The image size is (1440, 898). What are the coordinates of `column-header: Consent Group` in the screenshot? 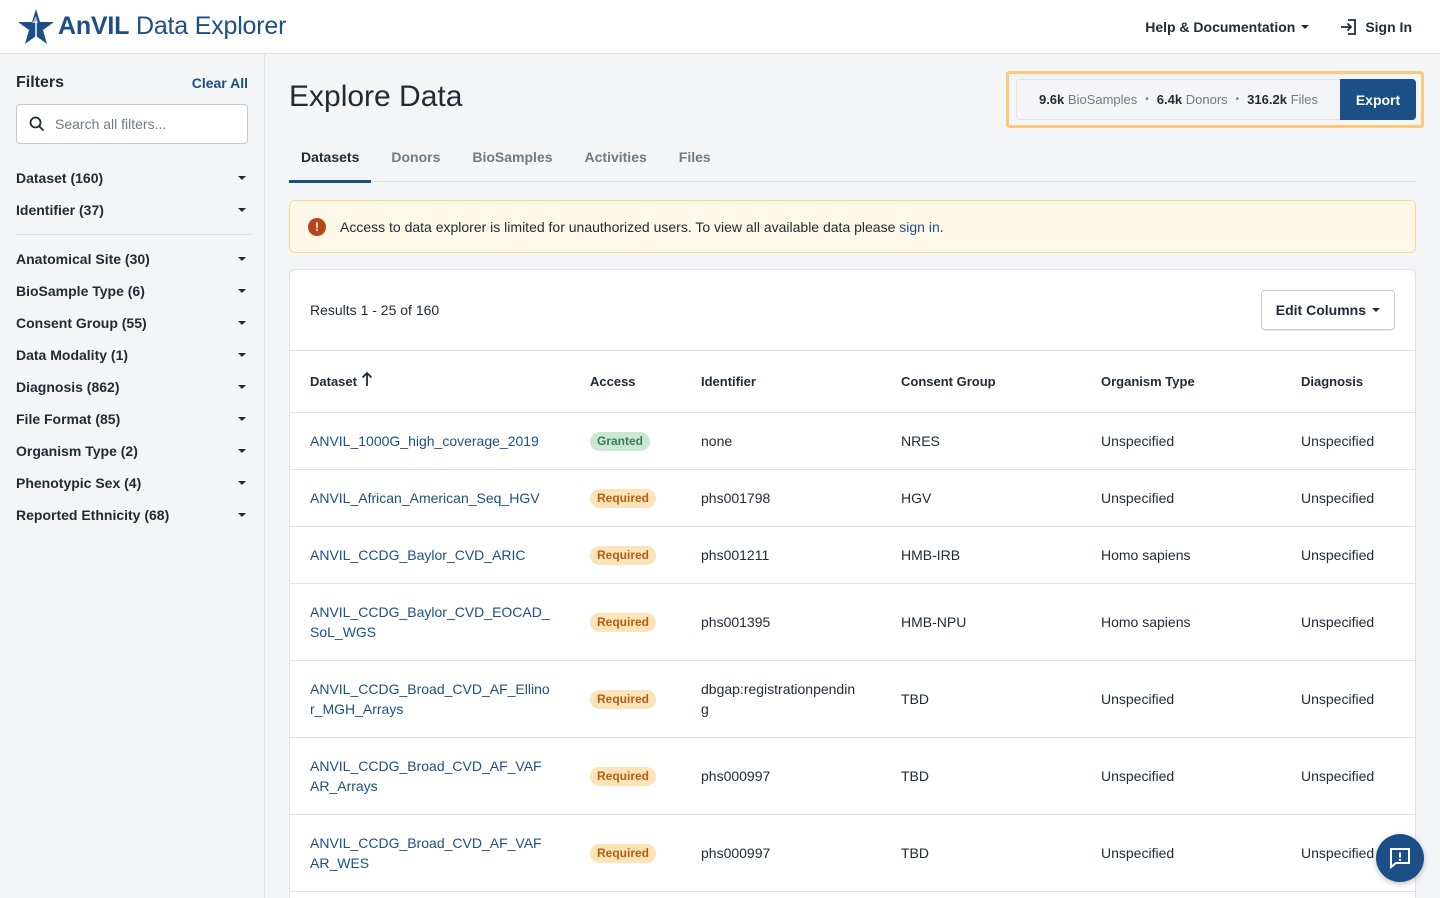 It's located at (981, 382).